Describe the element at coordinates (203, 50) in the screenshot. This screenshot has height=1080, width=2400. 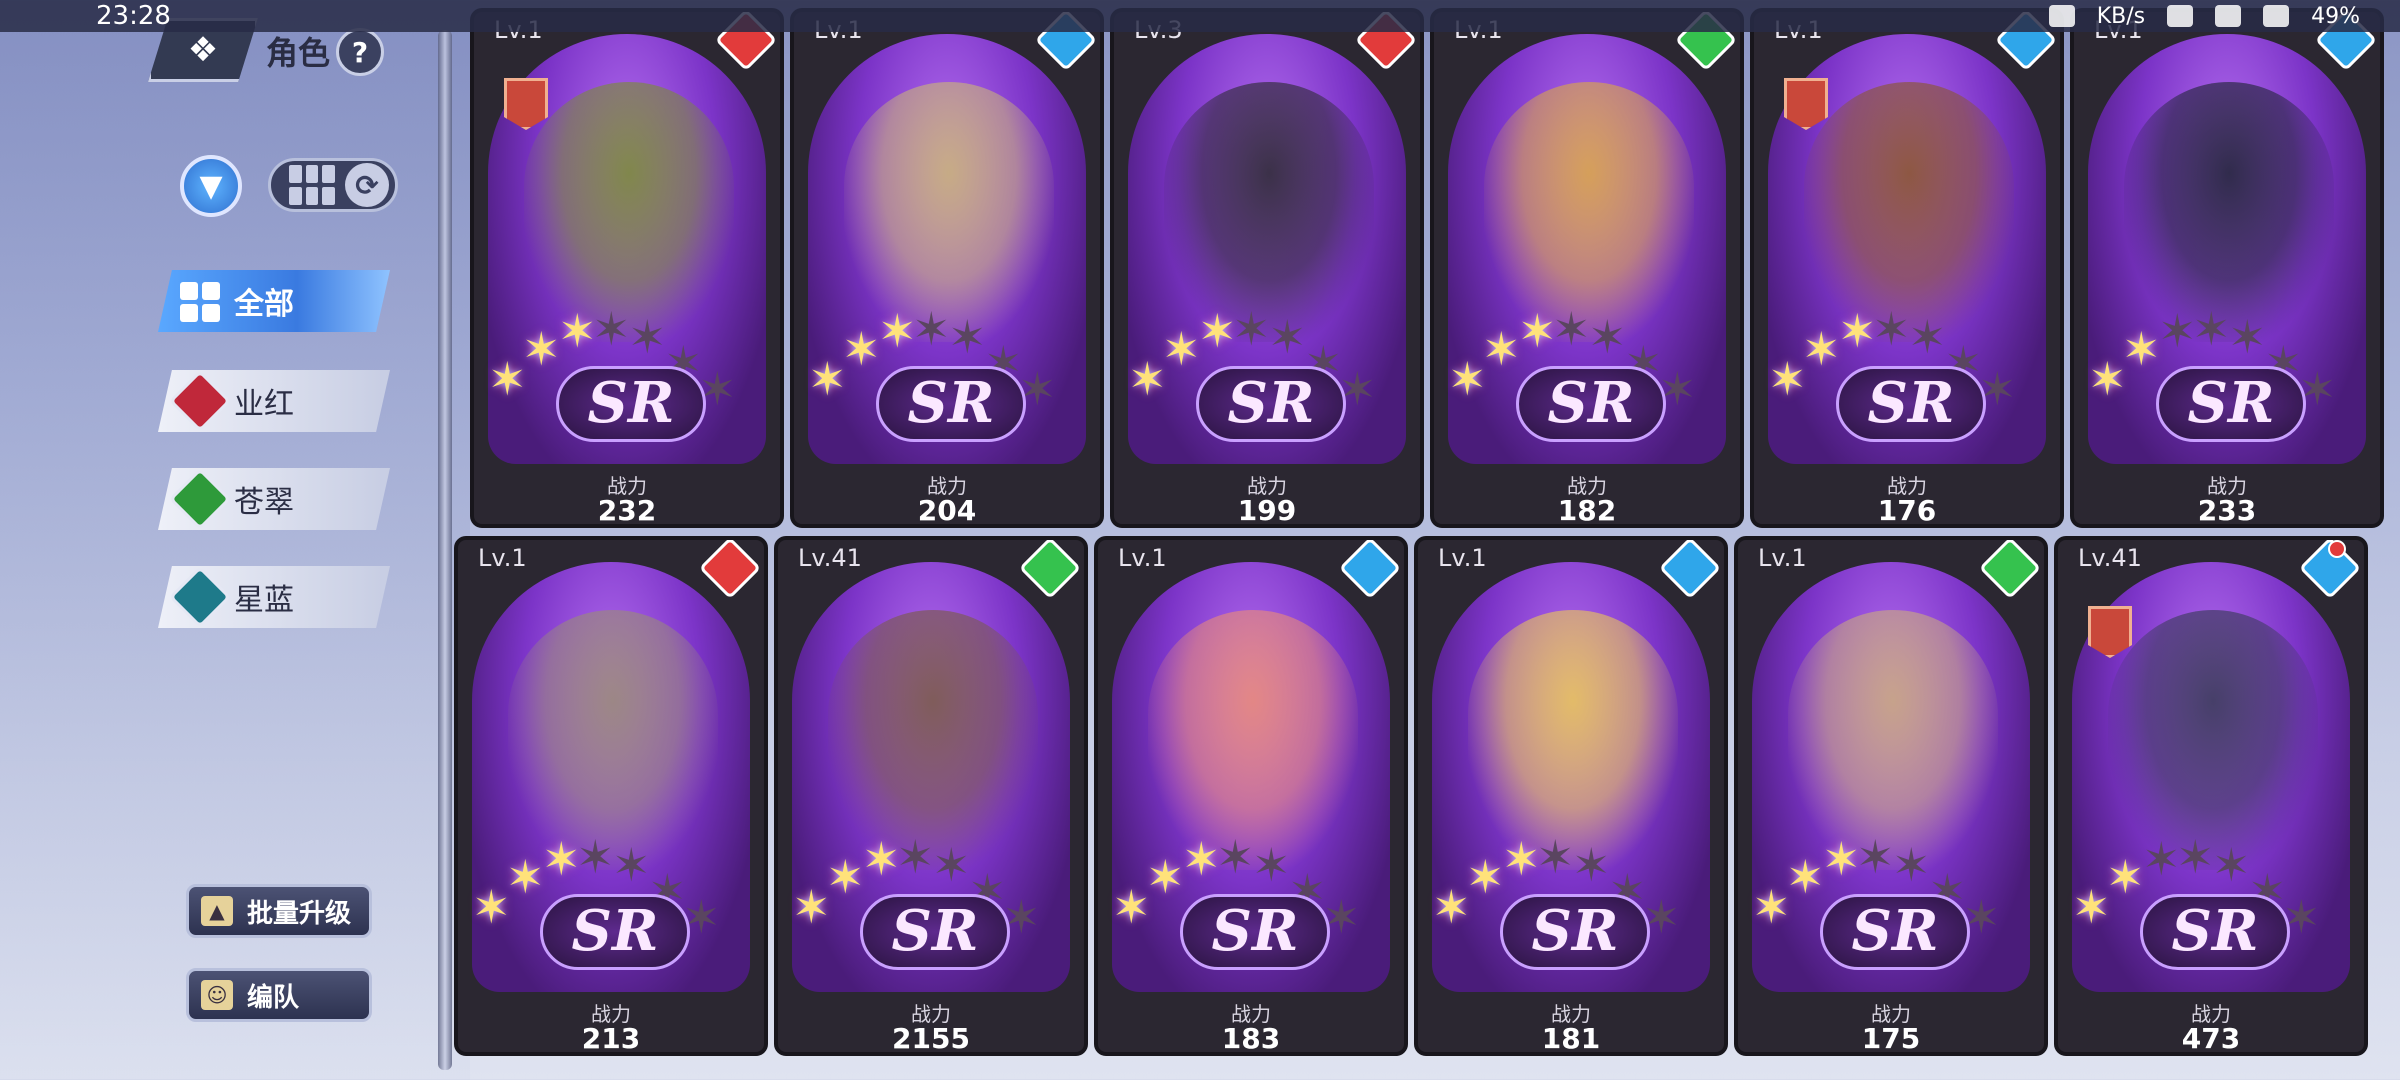
I see `back-arrow-icon: ❖` at that location.